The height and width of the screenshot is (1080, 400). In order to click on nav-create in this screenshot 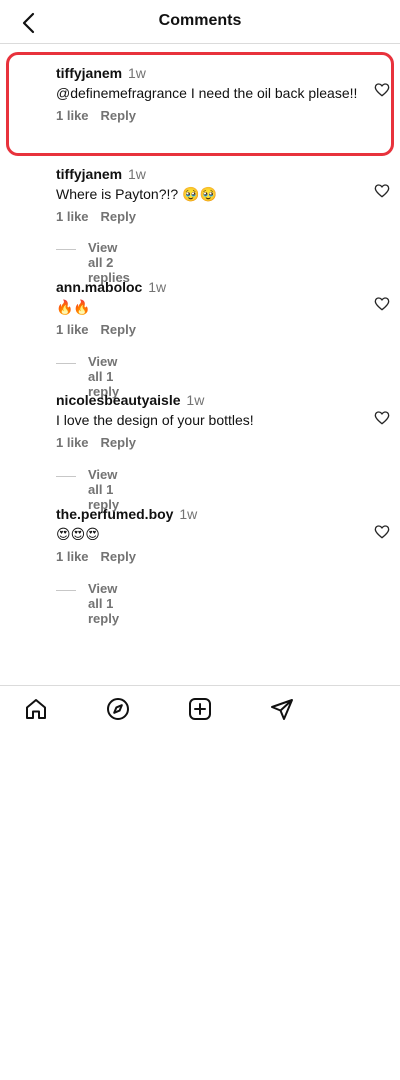, I will do `click(200, 709)`.